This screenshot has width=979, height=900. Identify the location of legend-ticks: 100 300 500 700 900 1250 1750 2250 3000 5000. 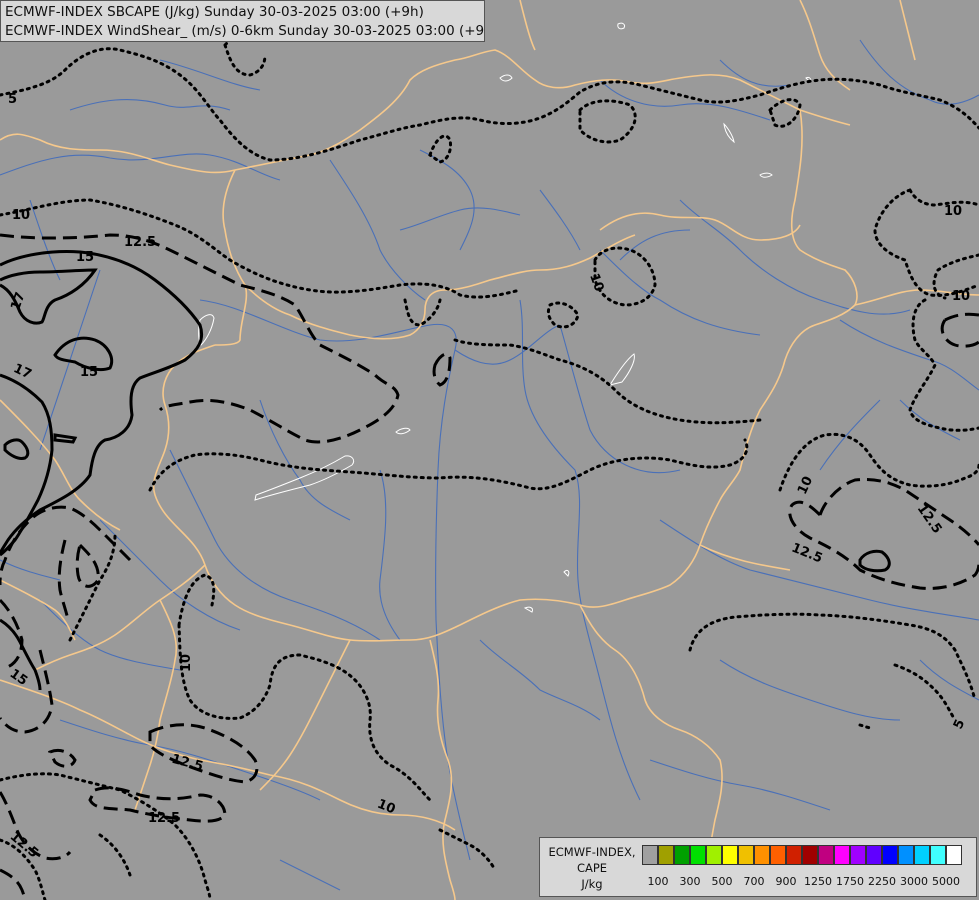
(807, 883).